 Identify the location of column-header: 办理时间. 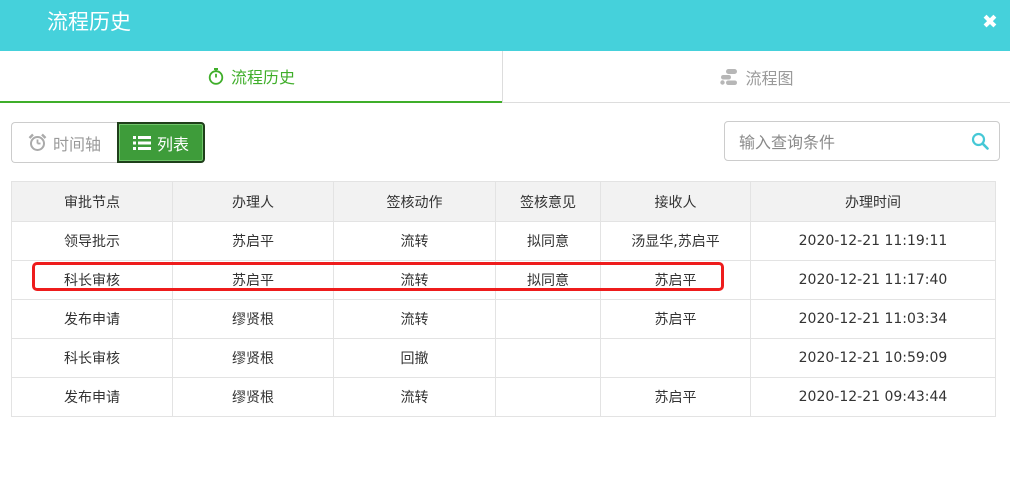
(873, 201).